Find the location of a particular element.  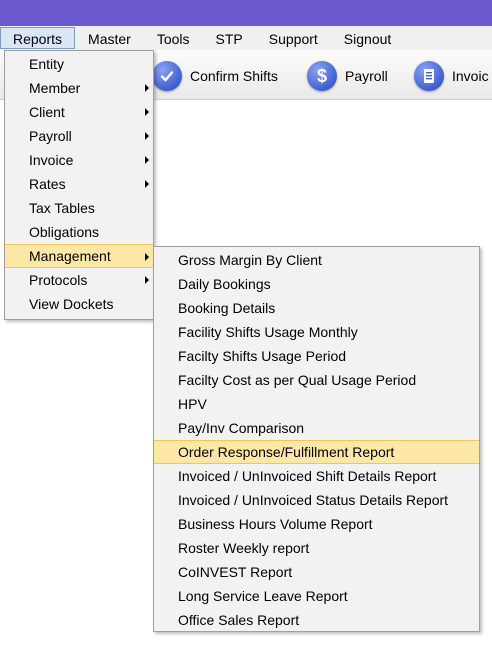

menu-item-member: Member is located at coordinates (79, 88).